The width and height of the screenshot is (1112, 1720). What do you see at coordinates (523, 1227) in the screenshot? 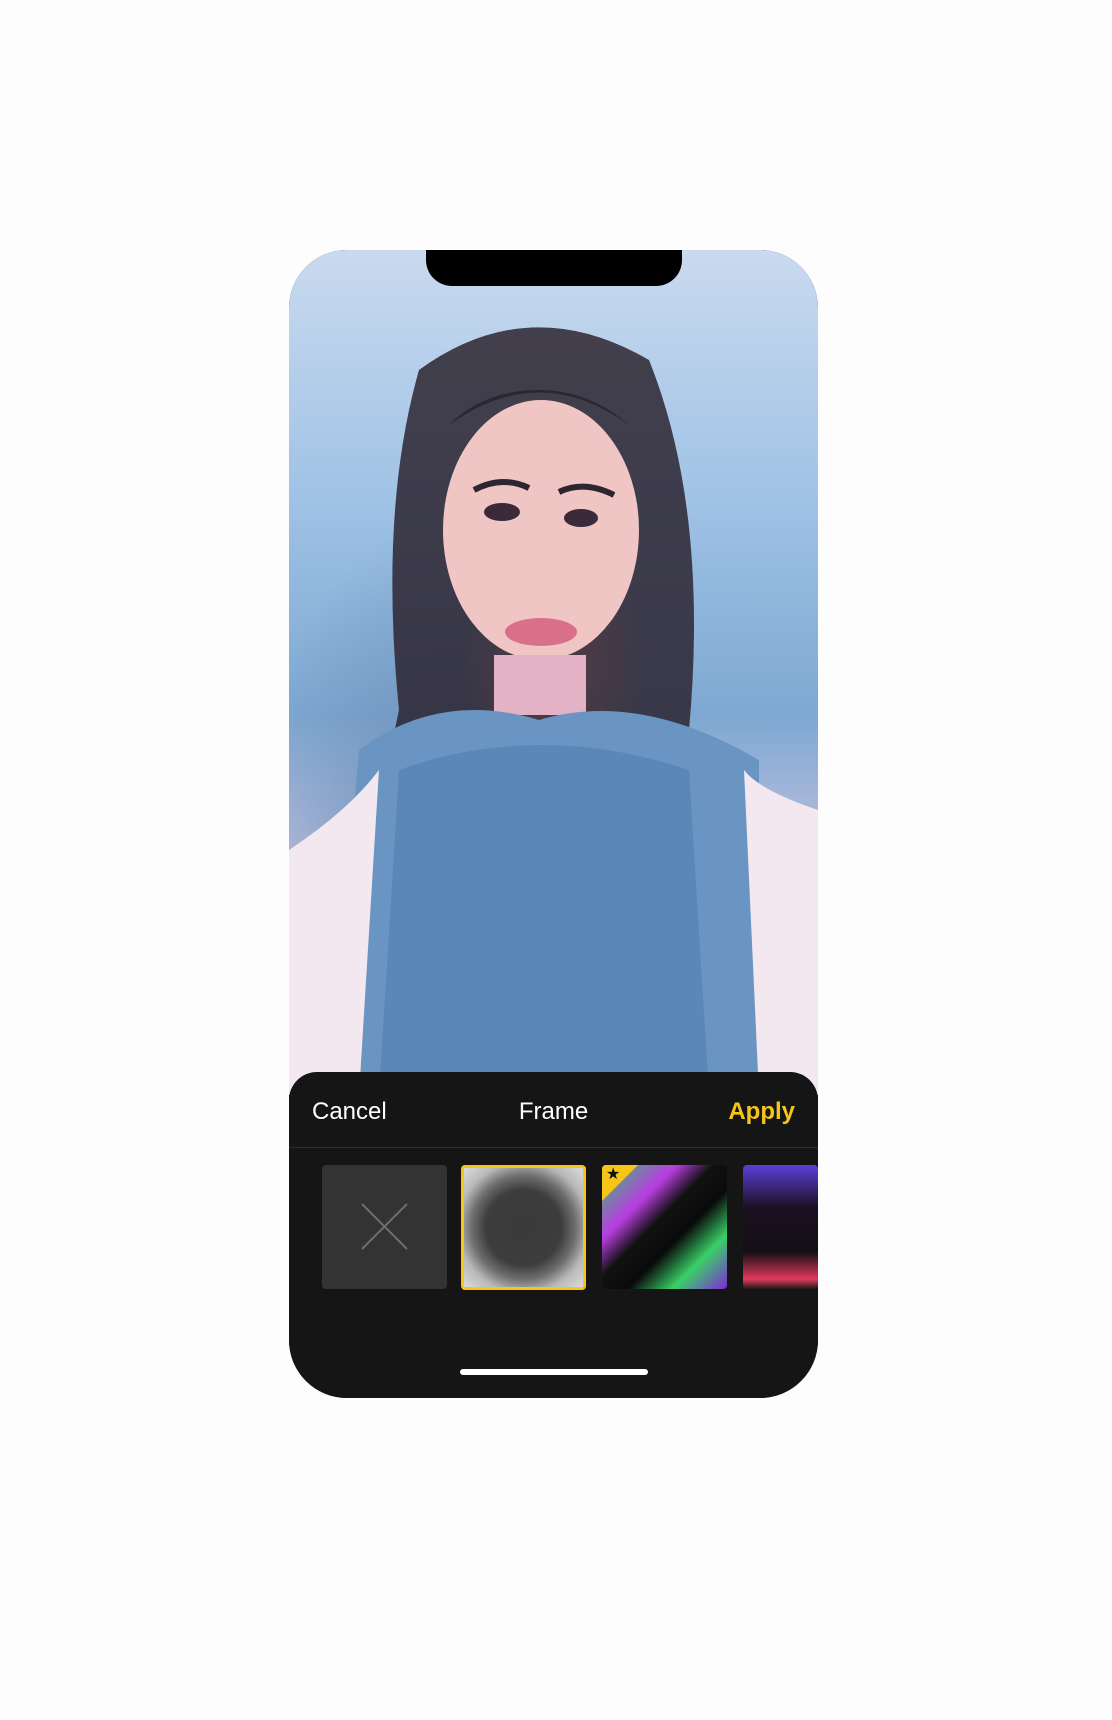
I see `frame-option-grunge-selected` at bounding box center [523, 1227].